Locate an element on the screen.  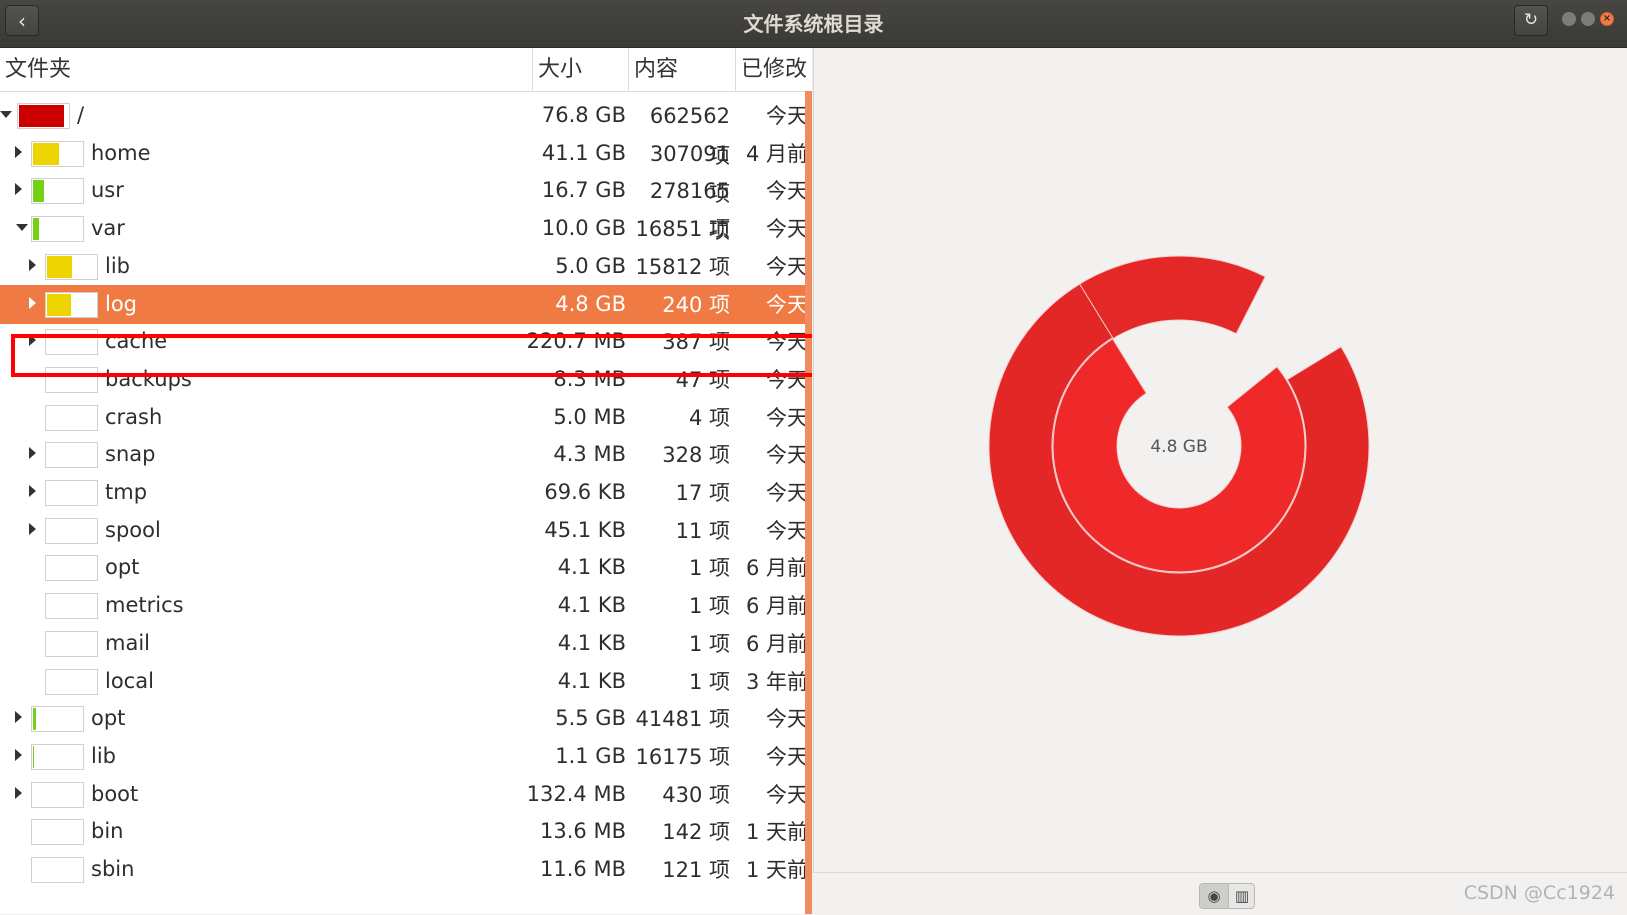
tree-row: usr16.7 GB278165 项今天 is located at coordinates (406, 190).